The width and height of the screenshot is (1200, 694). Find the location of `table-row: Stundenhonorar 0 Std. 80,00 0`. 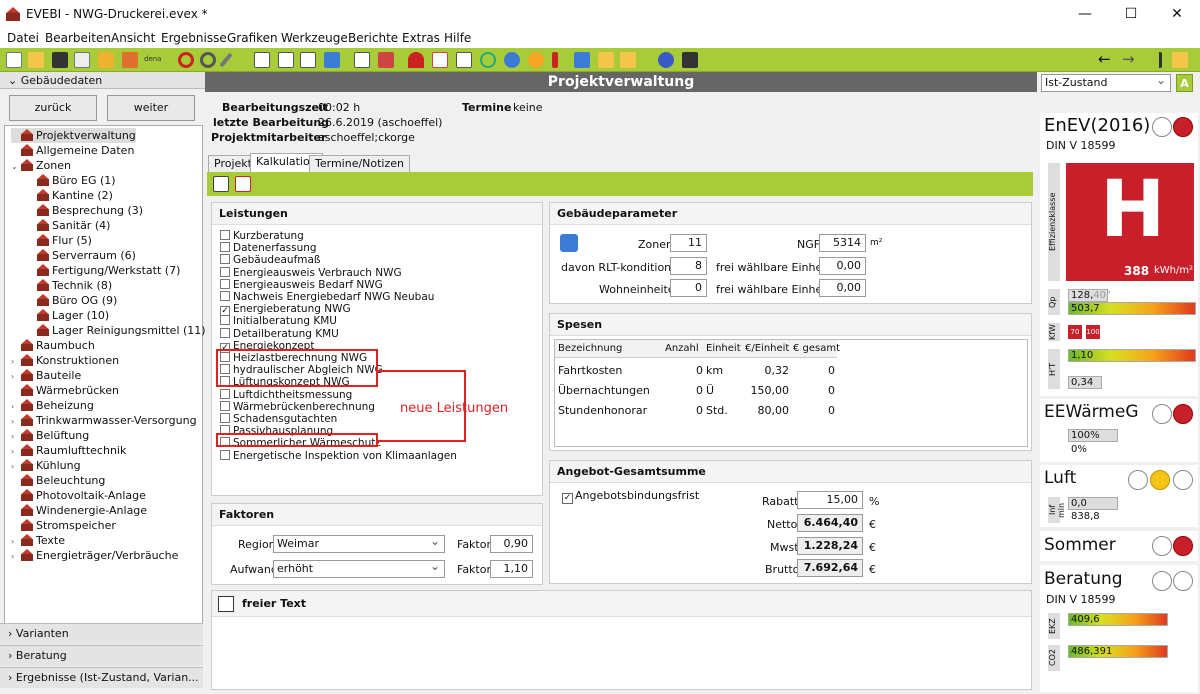

table-row: Stundenhonorar 0 Std. 80,00 0 is located at coordinates (696, 409).